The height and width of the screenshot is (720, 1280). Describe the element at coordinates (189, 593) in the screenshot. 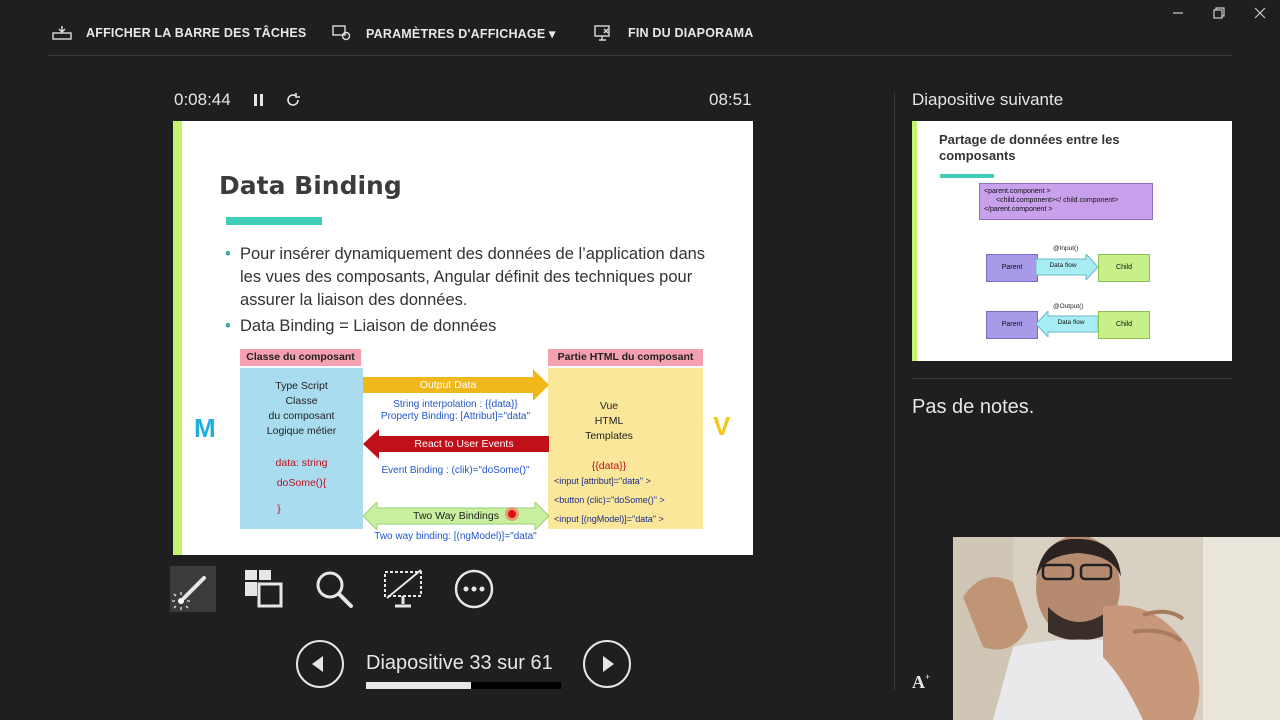

I see `laser-pen-icon` at that location.